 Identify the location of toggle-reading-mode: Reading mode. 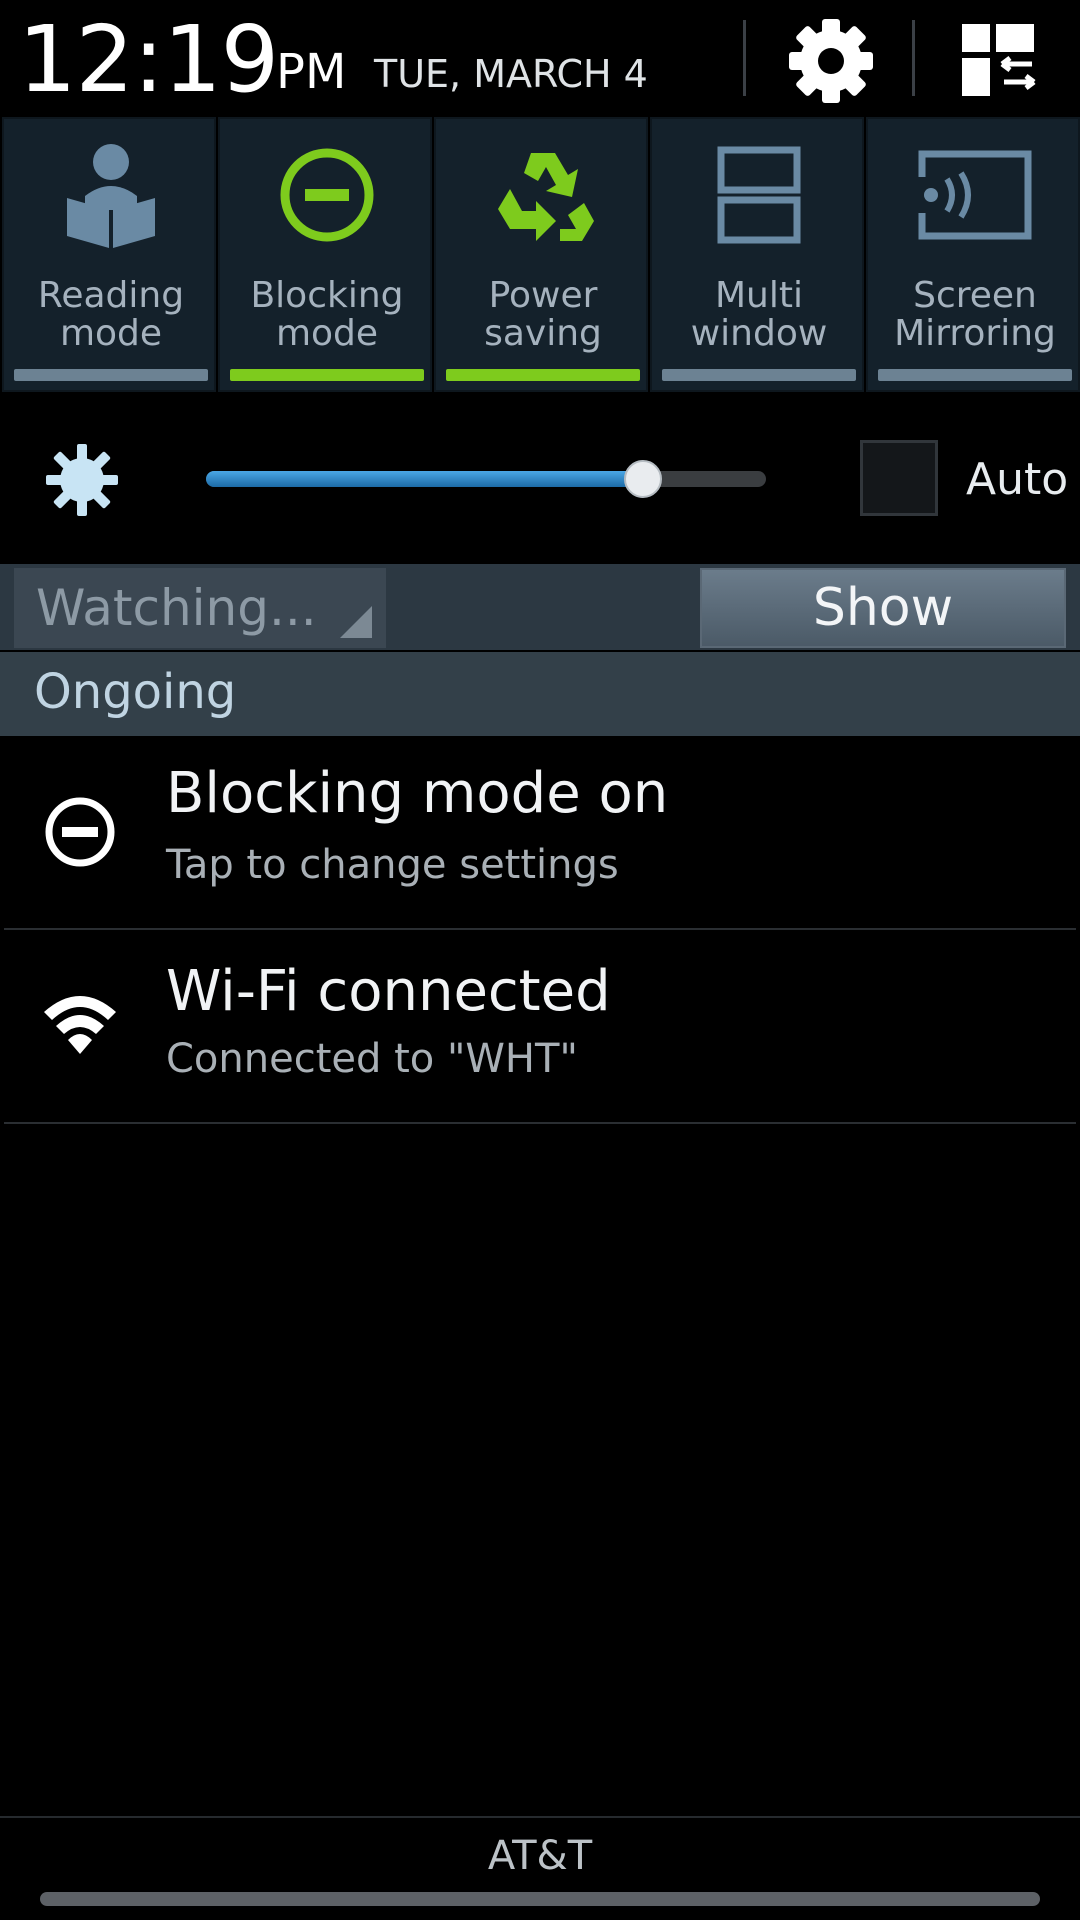
(109, 254).